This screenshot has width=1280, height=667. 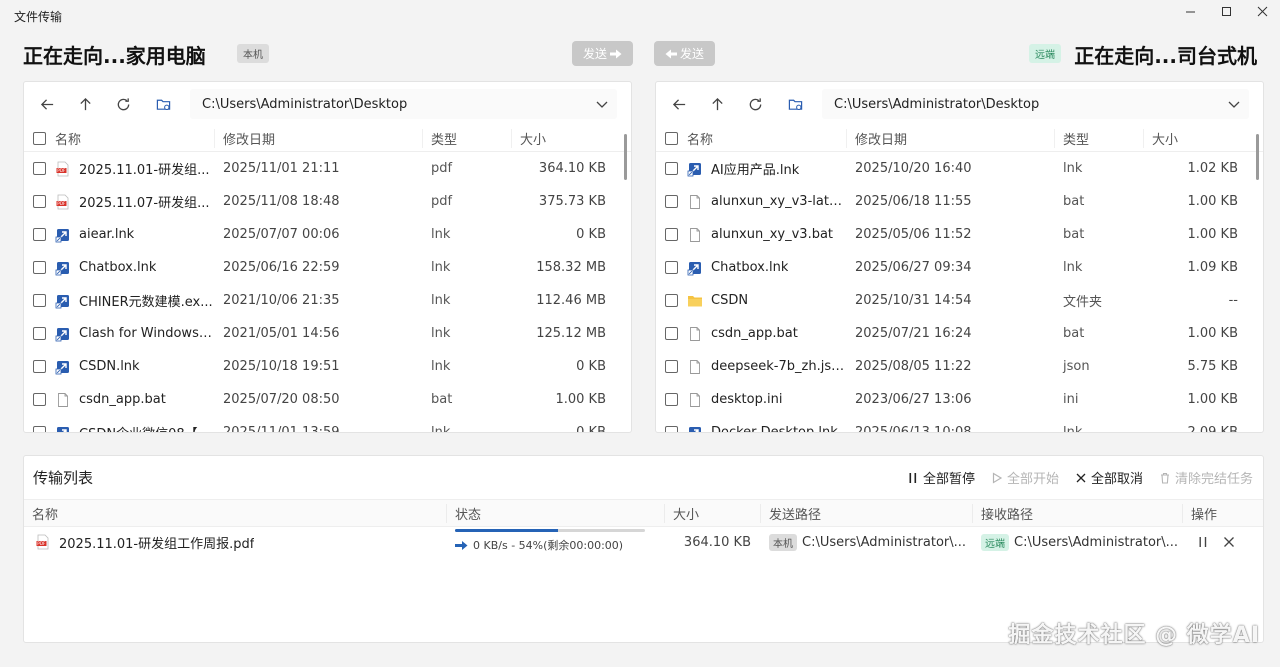 What do you see at coordinates (1206, 477) in the screenshot?
I see `clear-done-button: 清除完结任务` at bounding box center [1206, 477].